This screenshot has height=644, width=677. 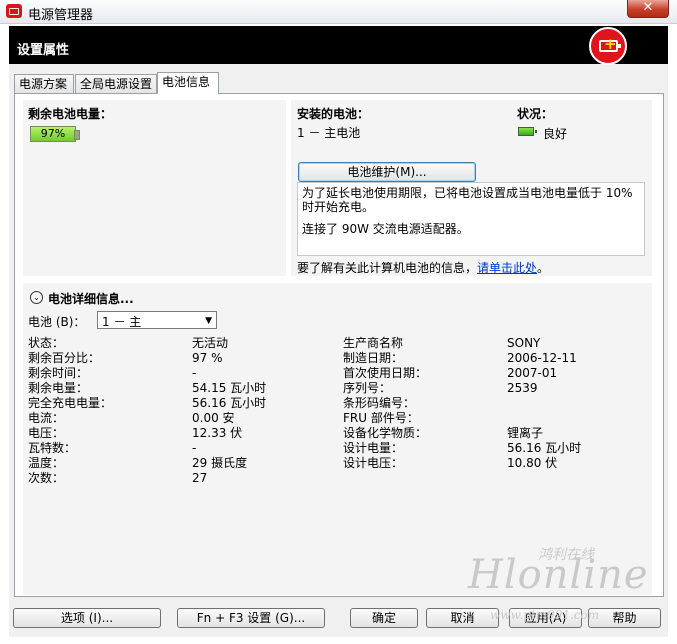 I want to click on collapse-icon: ⌄, so click(x=36, y=297).